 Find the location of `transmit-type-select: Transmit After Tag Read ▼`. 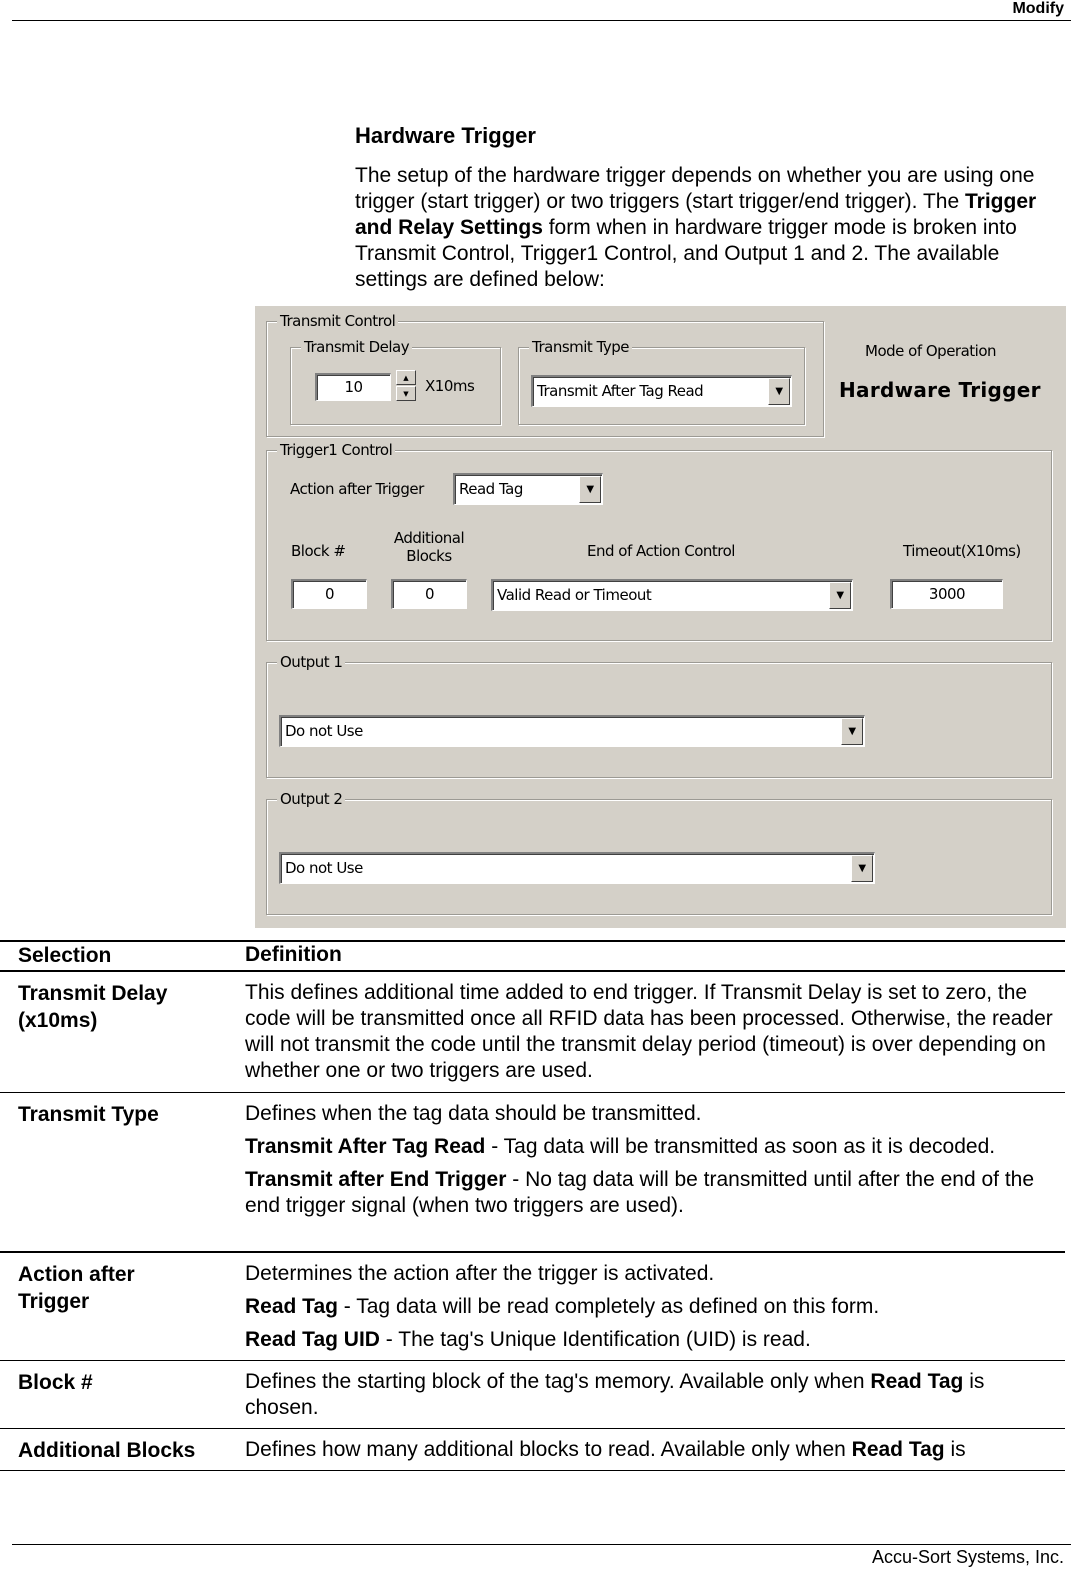

transmit-type-select: Transmit After Tag Read ▼ is located at coordinates (661, 391).